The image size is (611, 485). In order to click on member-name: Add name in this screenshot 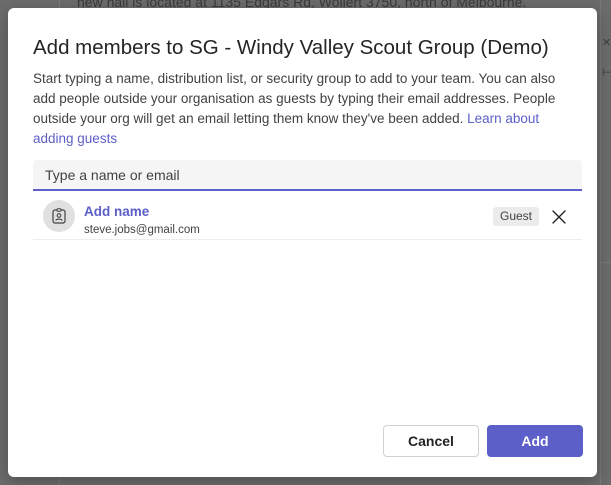, I will do `click(116, 211)`.